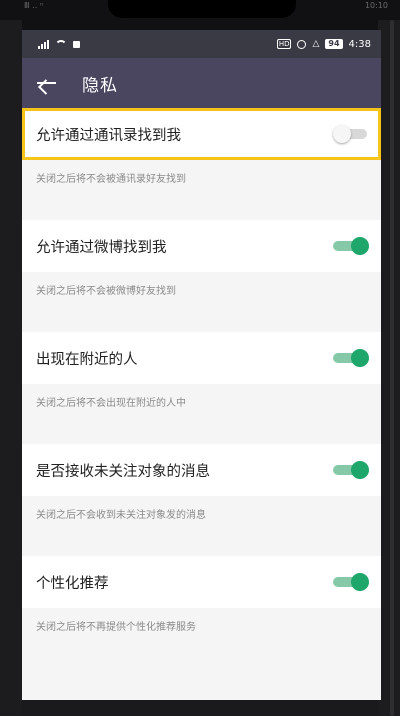 The width and height of the screenshot is (400, 716). Describe the element at coordinates (359, 44) in the screenshot. I see `status-time: 4:38` at that location.